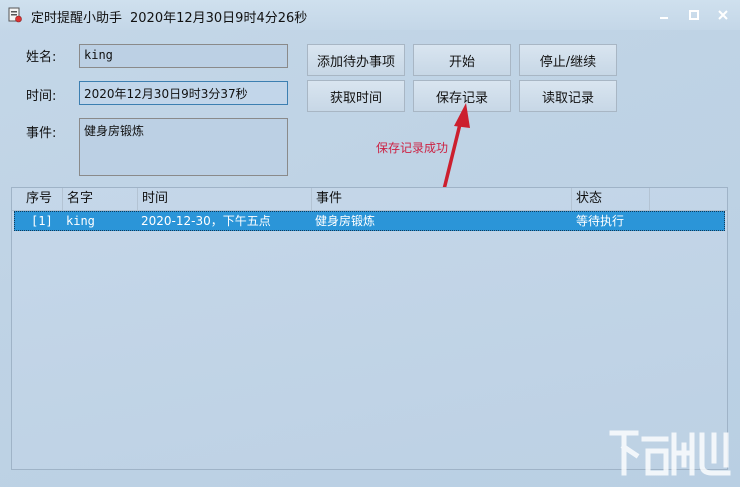 This screenshot has width=740, height=487. I want to click on maximize-button, so click(694, 15).